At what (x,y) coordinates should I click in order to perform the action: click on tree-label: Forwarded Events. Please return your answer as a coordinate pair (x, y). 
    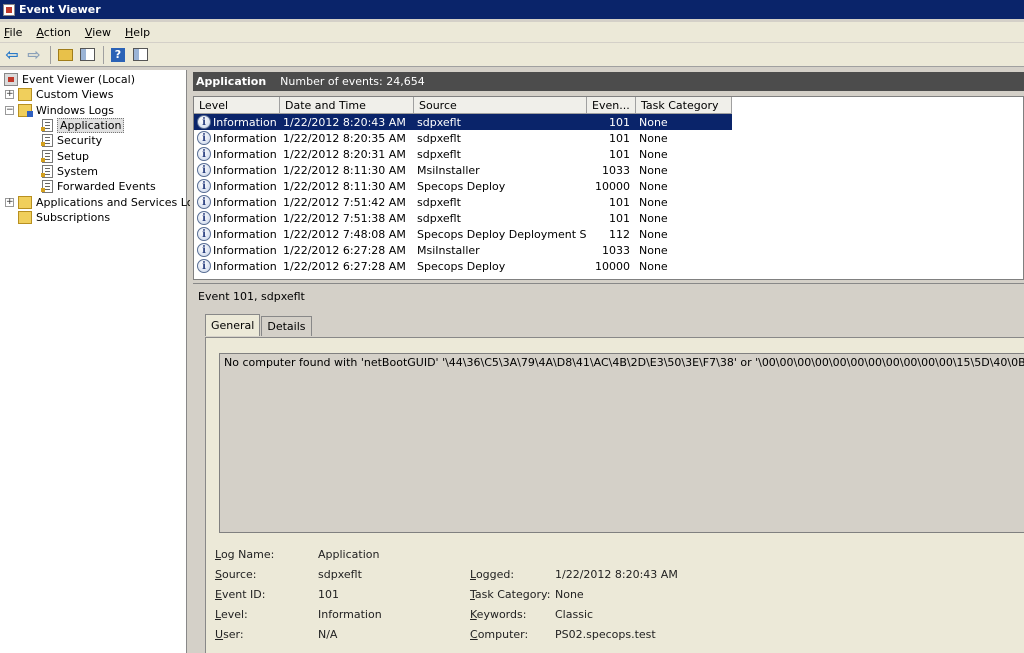
    Looking at the image, I should click on (106, 186).